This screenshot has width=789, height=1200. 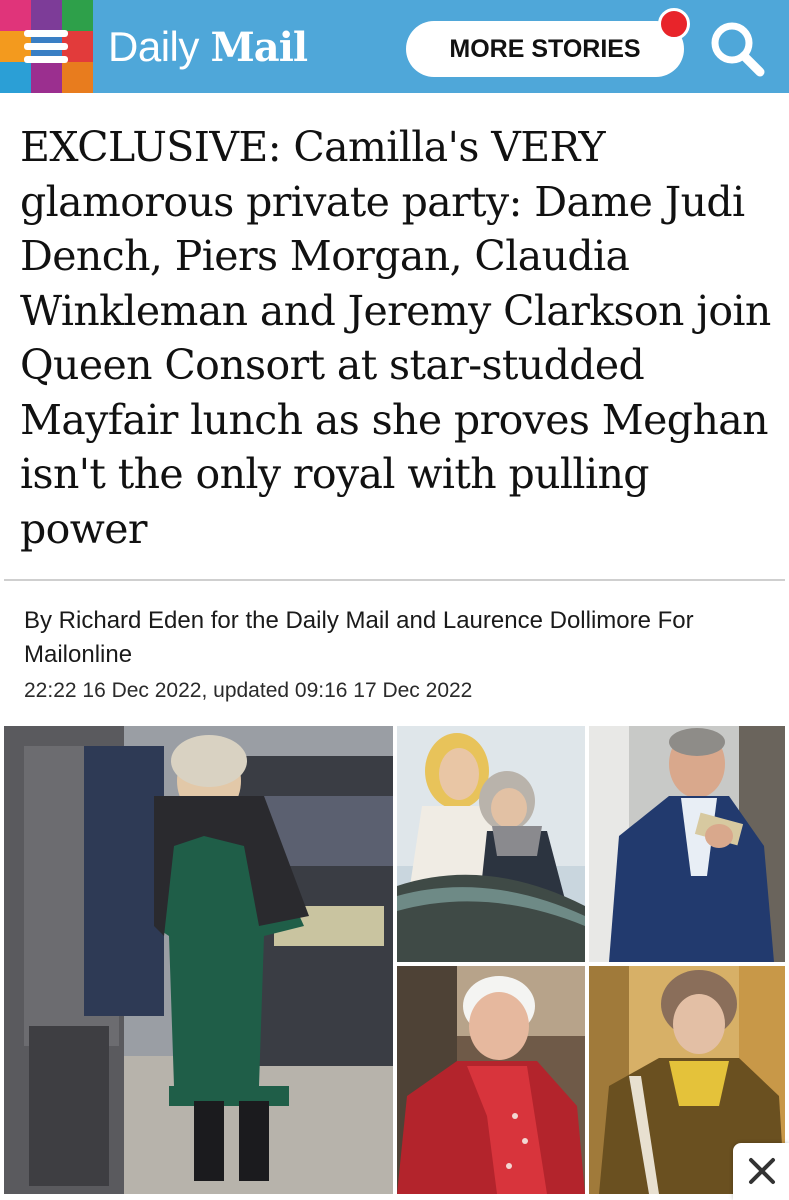 What do you see at coordinates (674, 24) in the screenshot?
I see `notification-dot` at bounding box center [674, 24].